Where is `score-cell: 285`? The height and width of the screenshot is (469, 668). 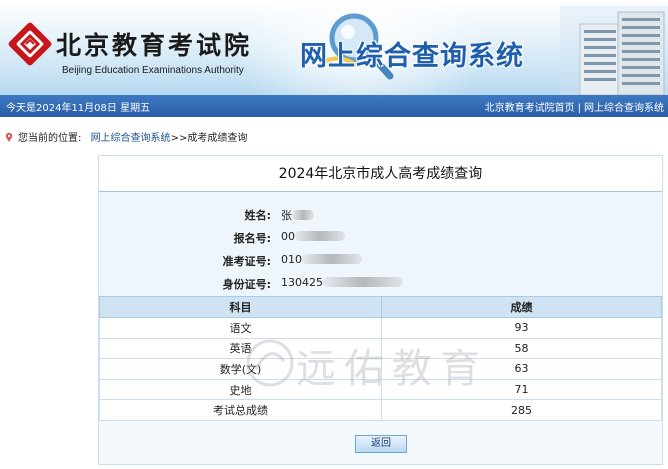
score-cell: 285 is located at coordinates (521, 410).